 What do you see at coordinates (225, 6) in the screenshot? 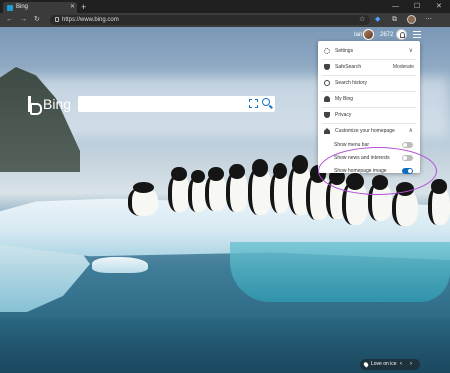
I see `tab-bar: Bing ✕ + — ☐ ✕` at bounding box center [225, 6].